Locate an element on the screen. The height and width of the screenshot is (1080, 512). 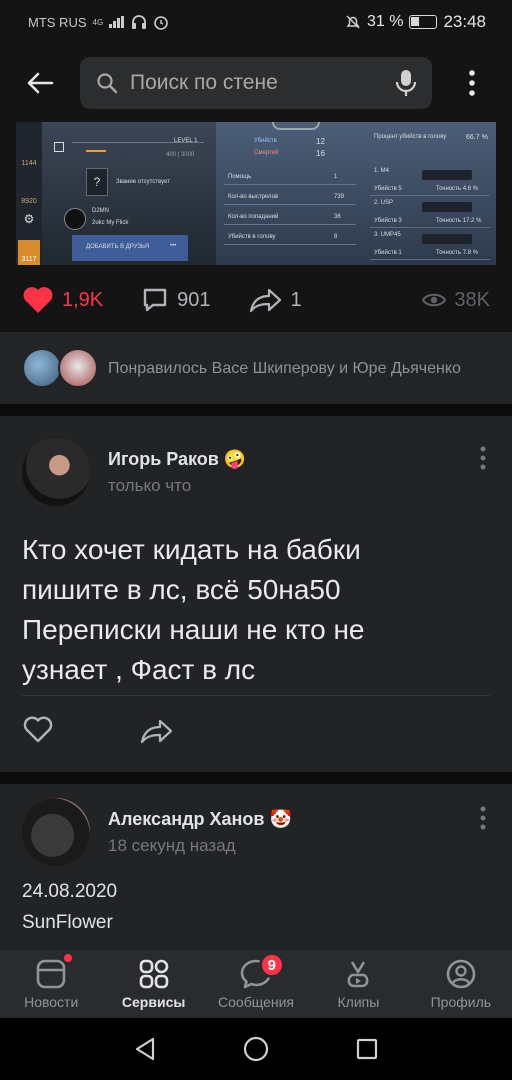
game-deaths: 16 is located at coordinates (320, 153).